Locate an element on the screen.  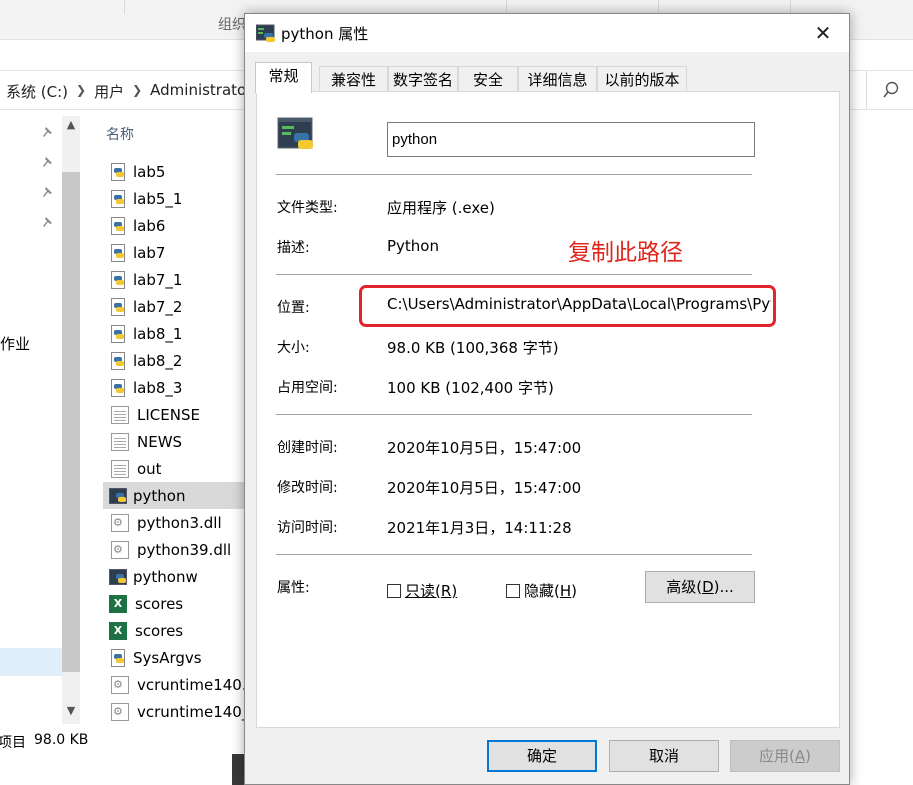
close-button: ✕ is located at coordinates (823, 33).